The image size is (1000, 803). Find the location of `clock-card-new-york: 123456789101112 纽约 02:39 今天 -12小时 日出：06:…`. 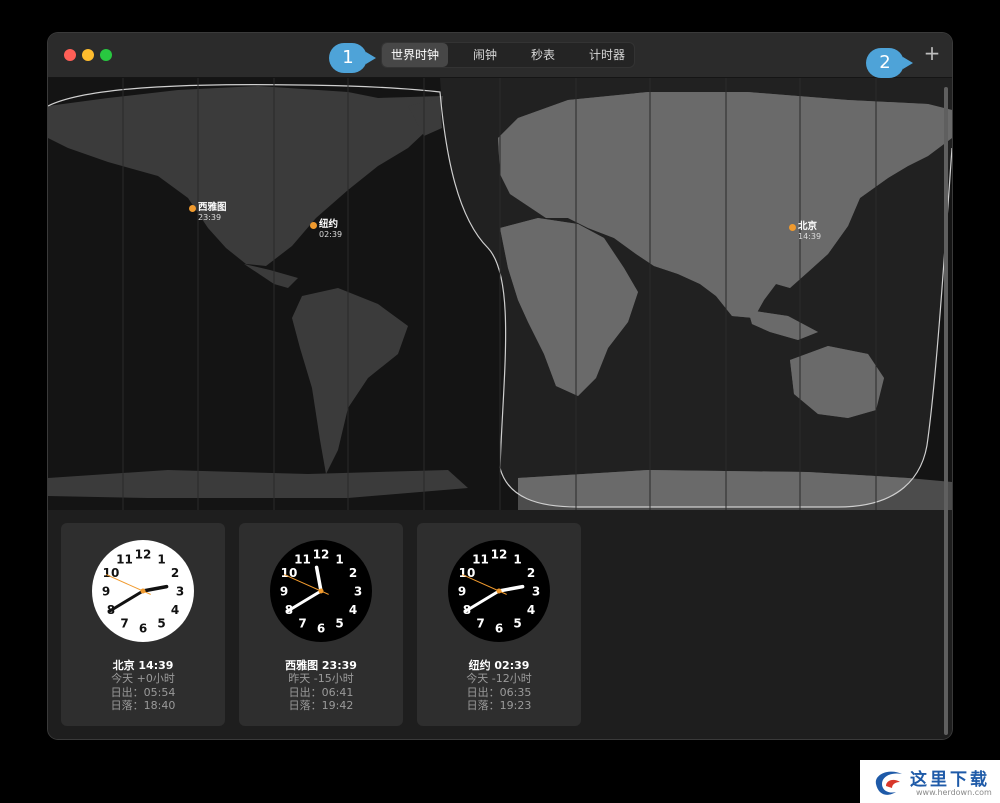

clock-card-new-york: 123456789101112 纽约 02:39 今天 -12小时 日出：06:… is located at coordinates (499, 624).